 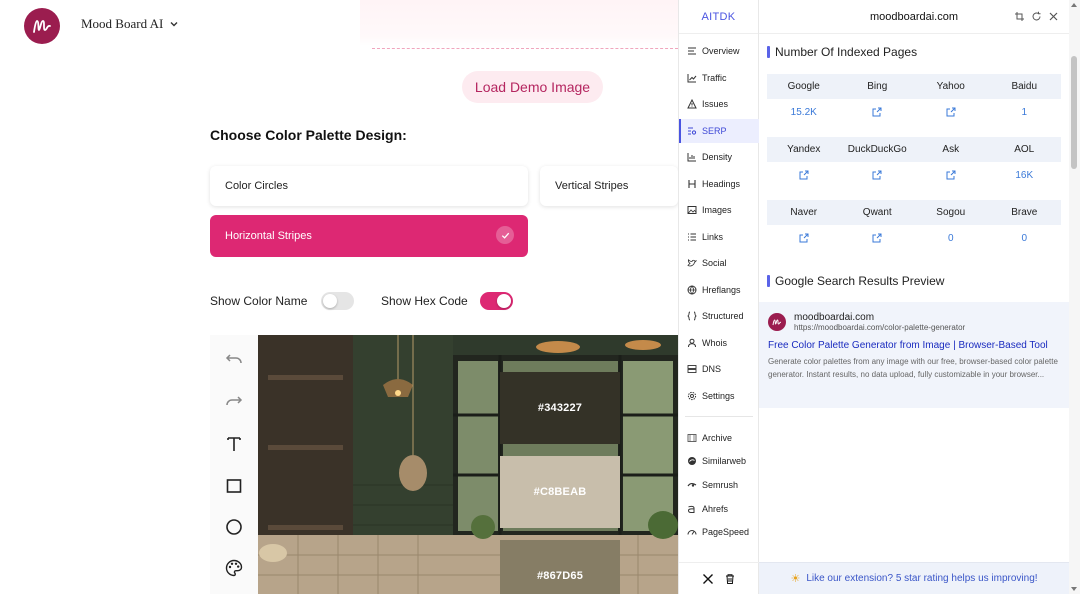 What do you see at coordinates (708, 579) in the screenshot?
I see `x-logo-icon` at bounding box center [708, 579].